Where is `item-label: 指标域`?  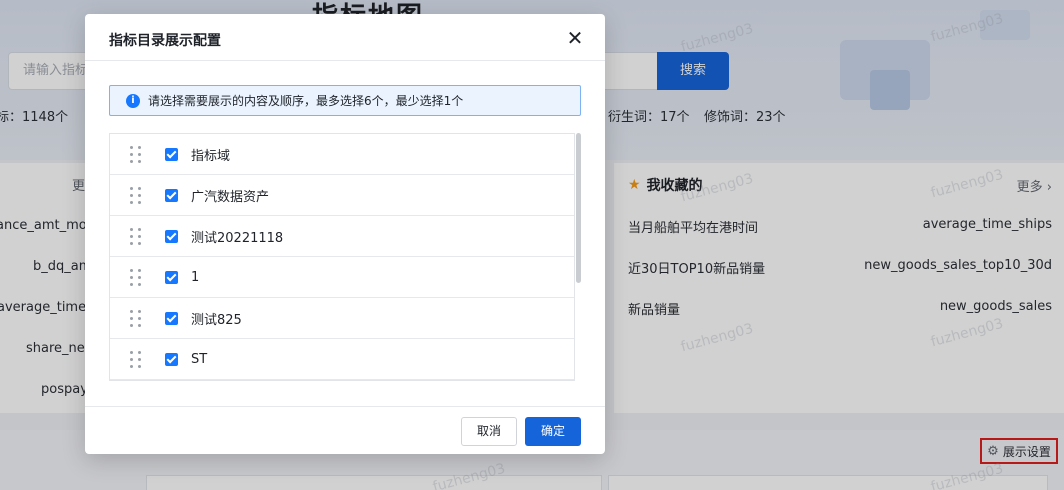 item-label: 指标域 is located at coordinates (211, 156).